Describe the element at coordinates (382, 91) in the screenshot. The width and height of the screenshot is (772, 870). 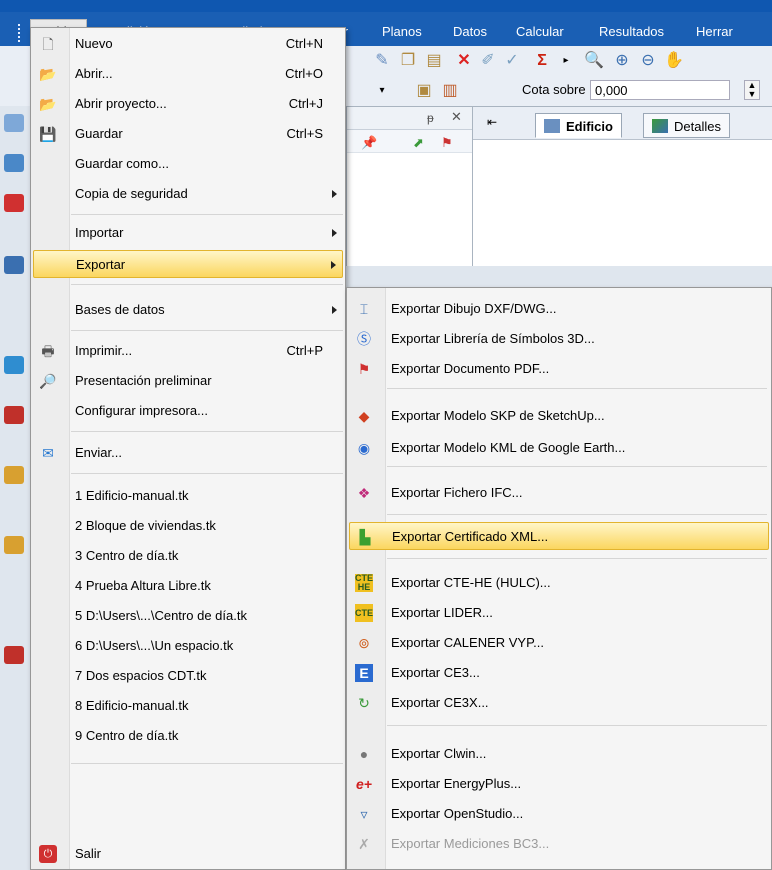
I see `dropdown-arrow-icon: ▾` at that location.